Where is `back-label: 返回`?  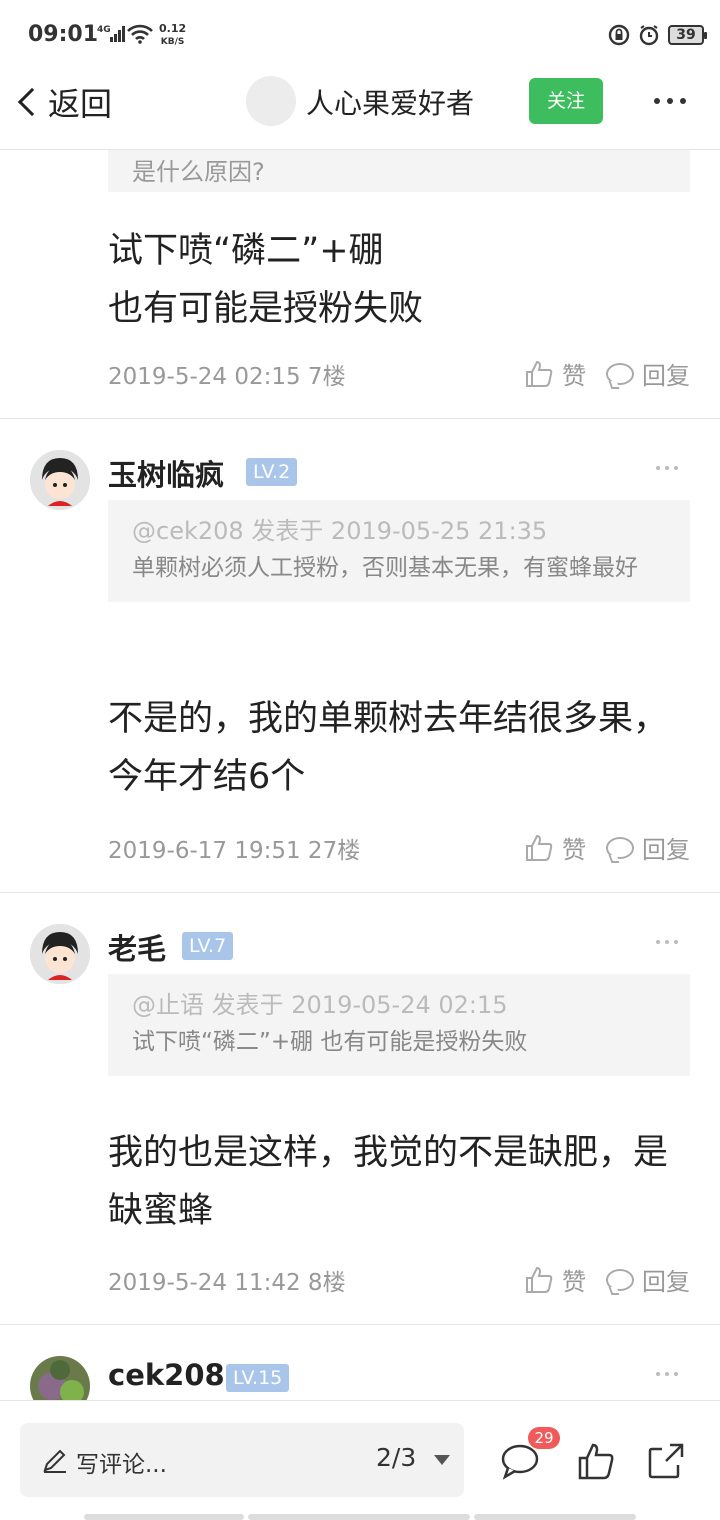
back-label: 返回 is located at coordinates (80, 104).